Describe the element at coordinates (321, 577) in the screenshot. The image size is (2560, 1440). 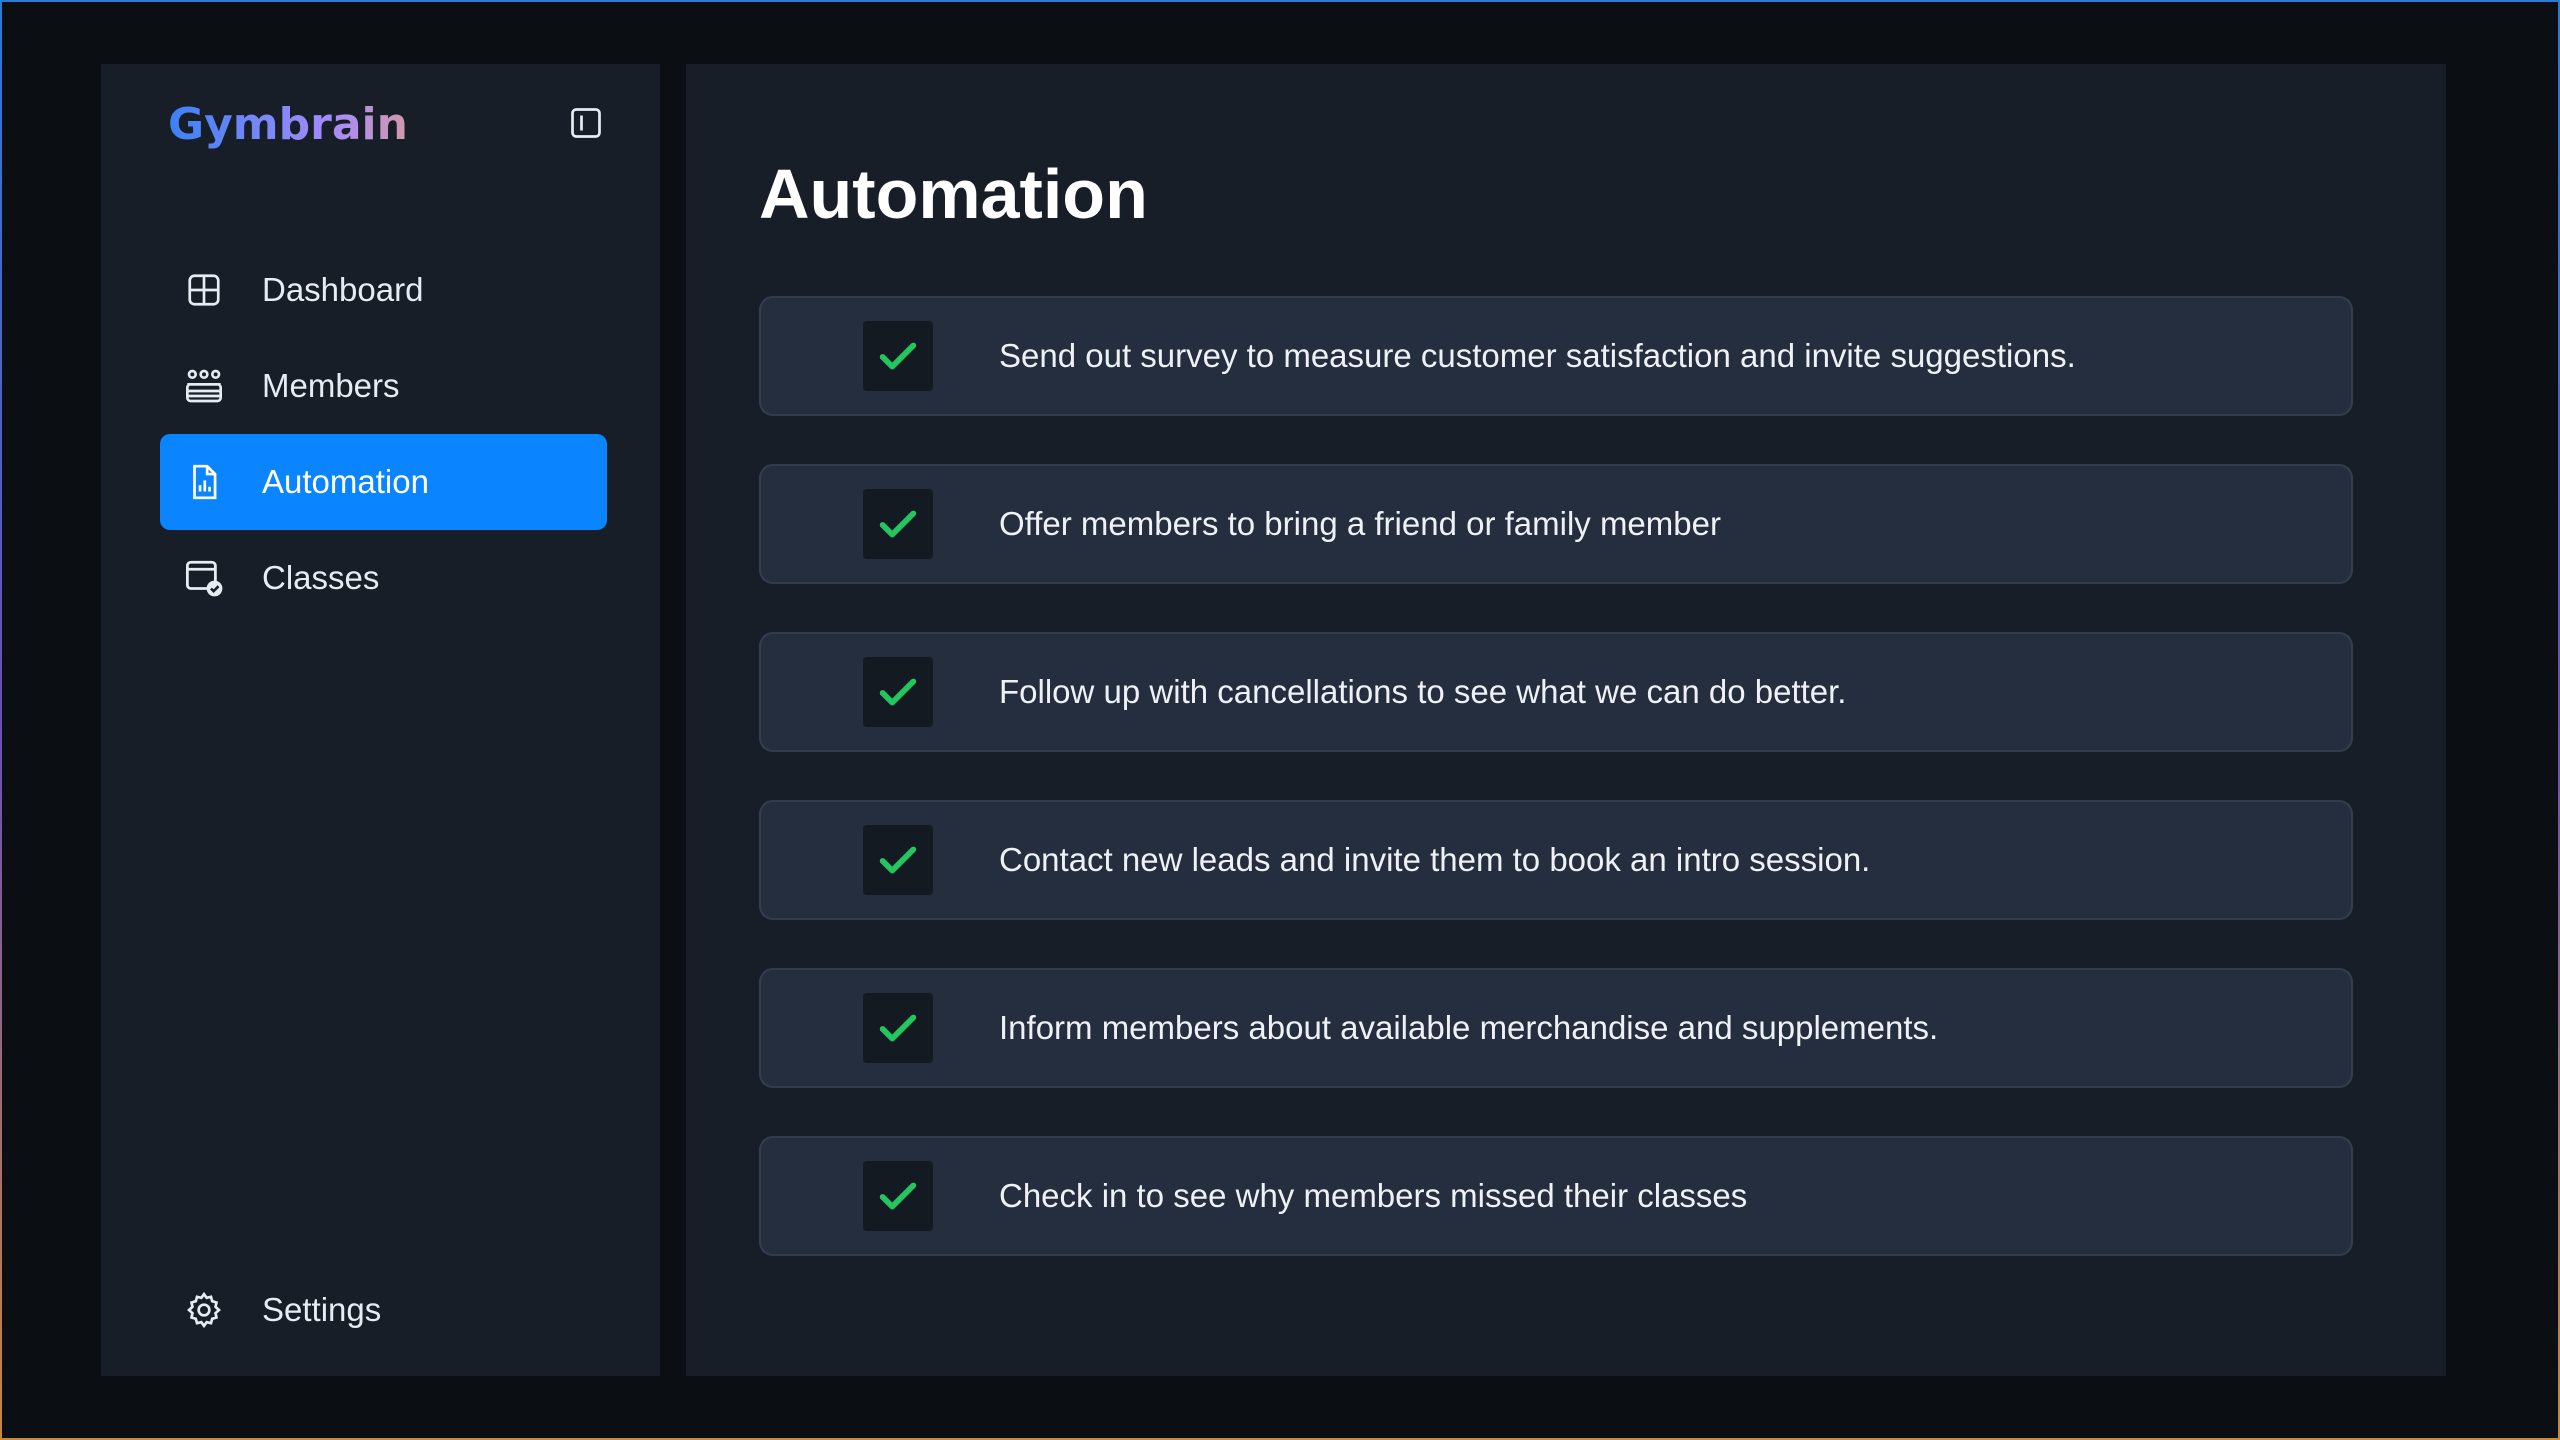
I see `sidebar-item-label: Classes` at that location.